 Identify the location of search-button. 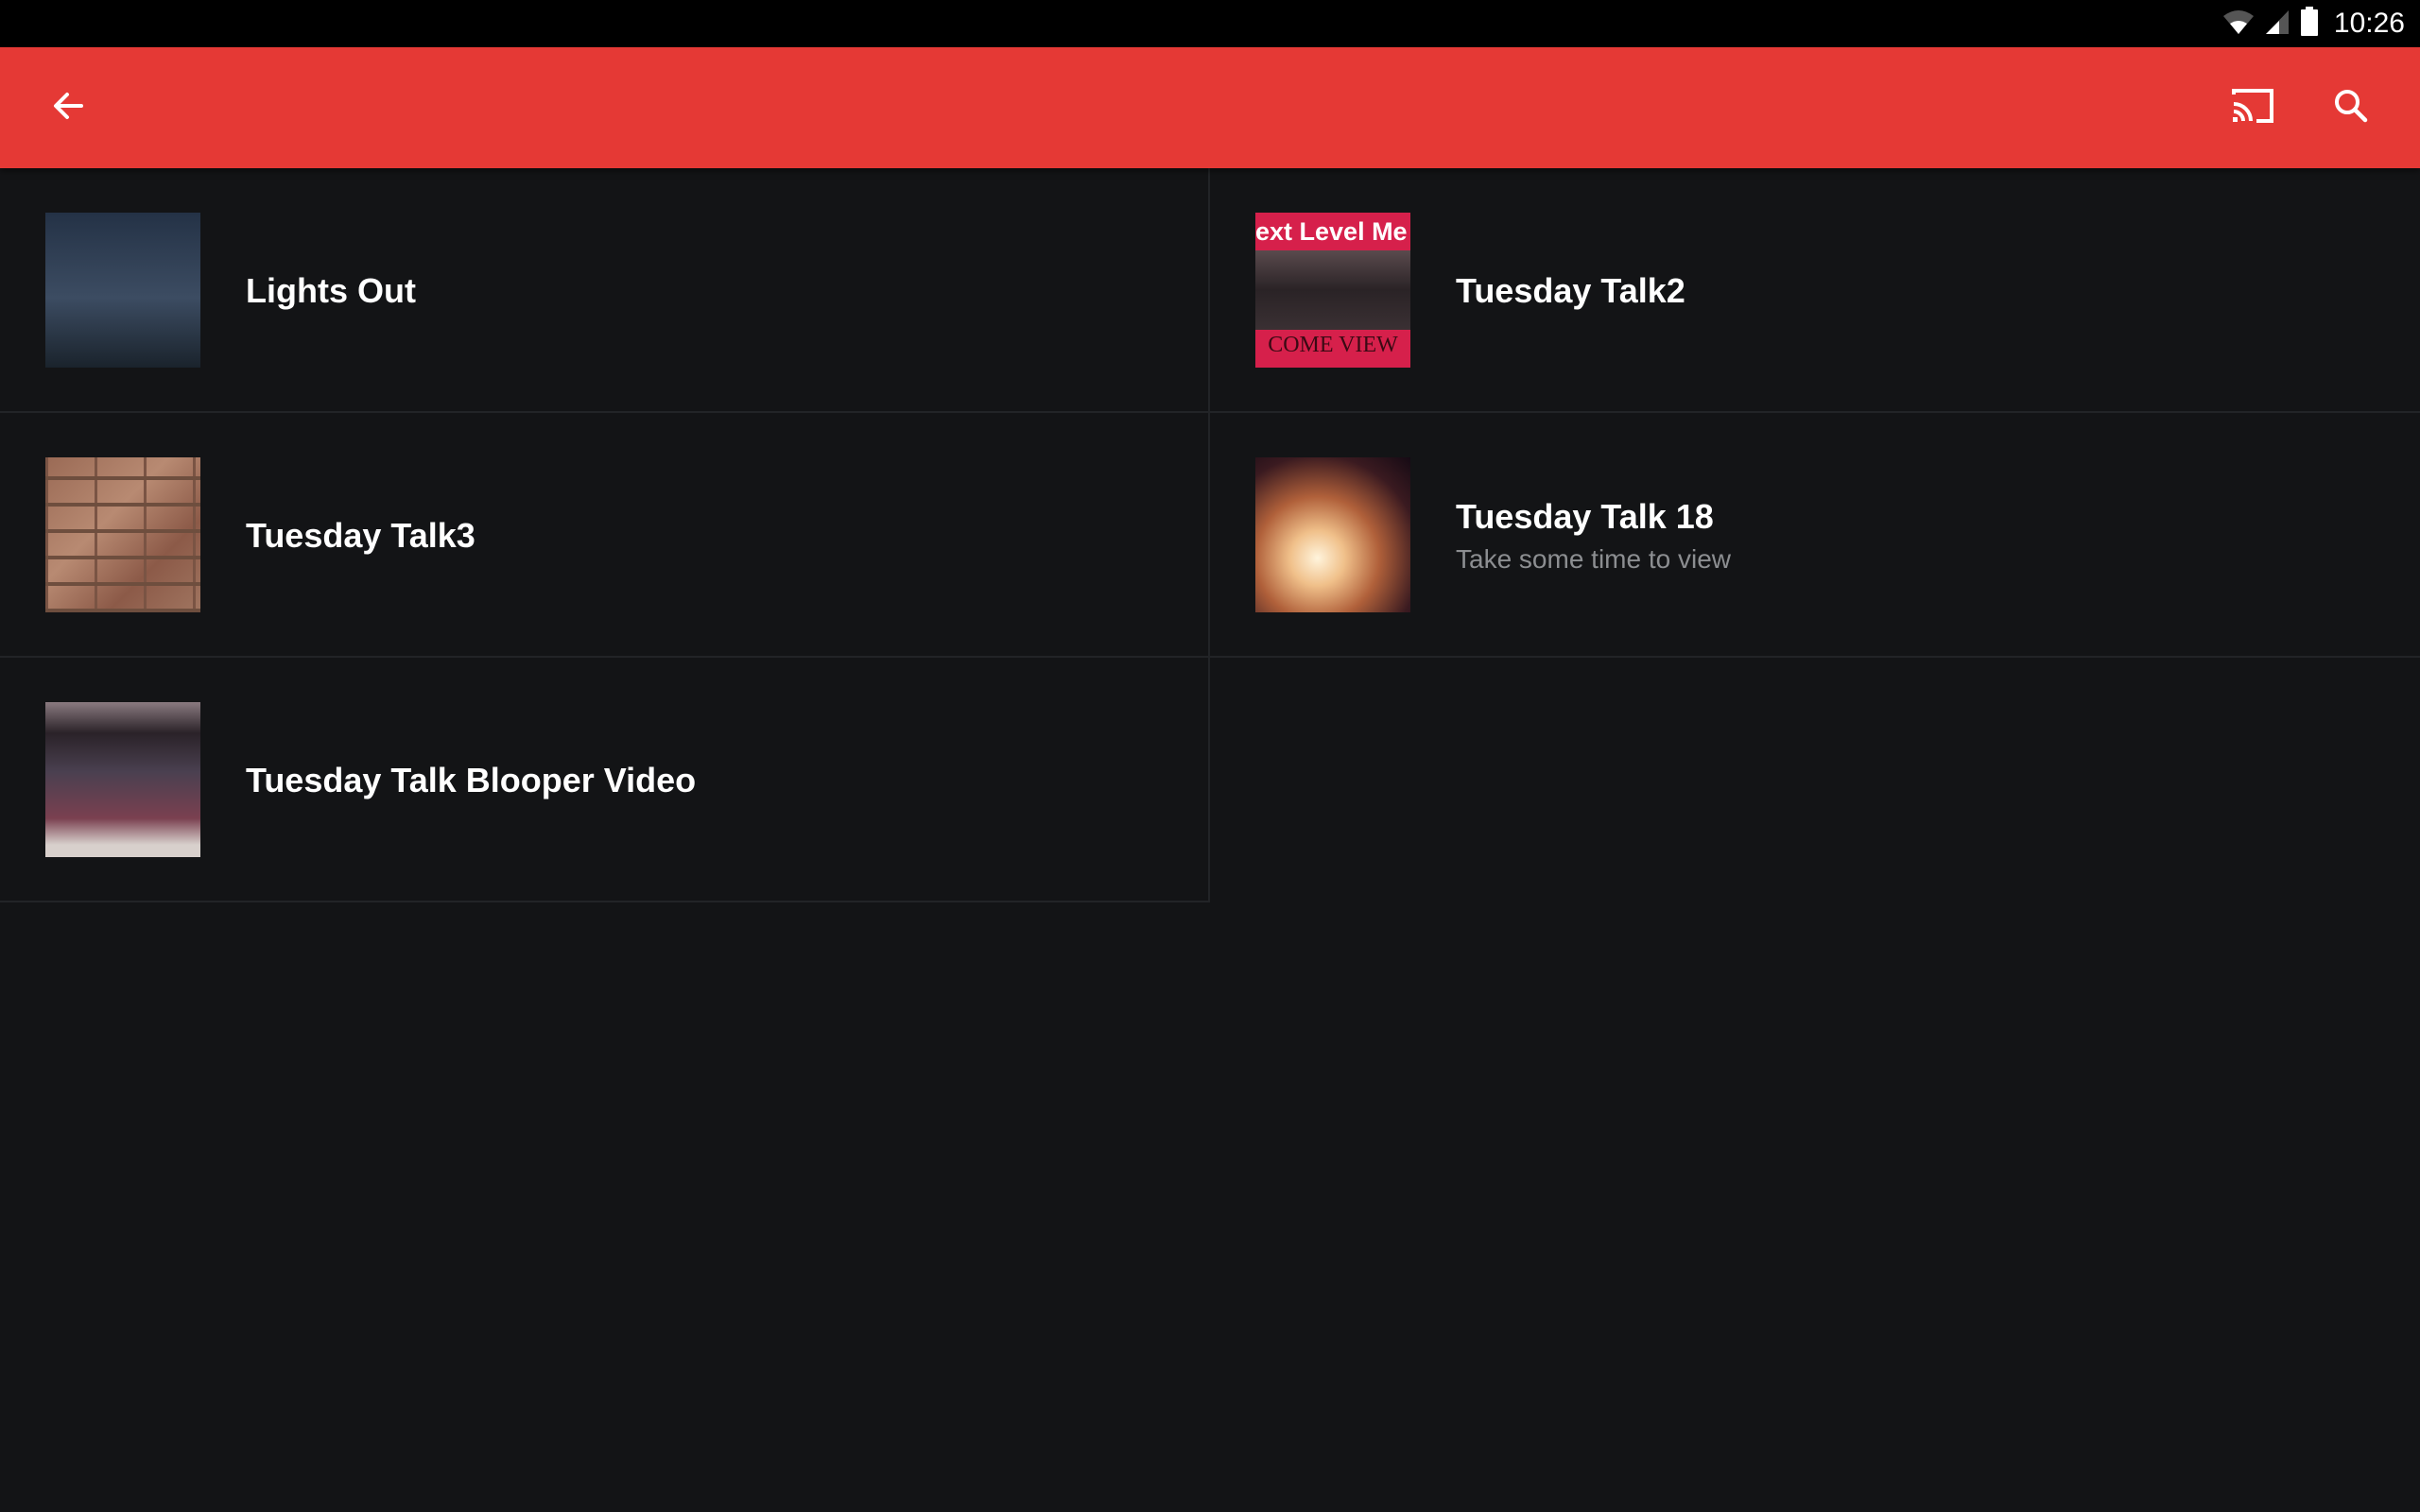
(2351, 108).